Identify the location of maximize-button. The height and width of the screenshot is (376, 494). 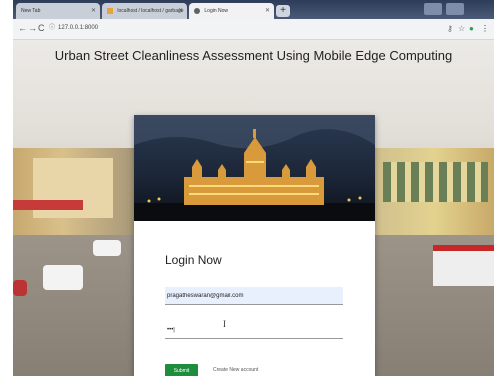
(455, 9).